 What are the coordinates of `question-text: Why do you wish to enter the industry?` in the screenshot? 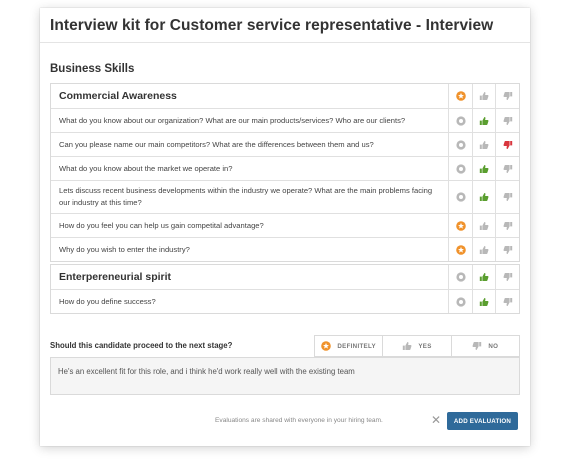 It's located at (124, 249).